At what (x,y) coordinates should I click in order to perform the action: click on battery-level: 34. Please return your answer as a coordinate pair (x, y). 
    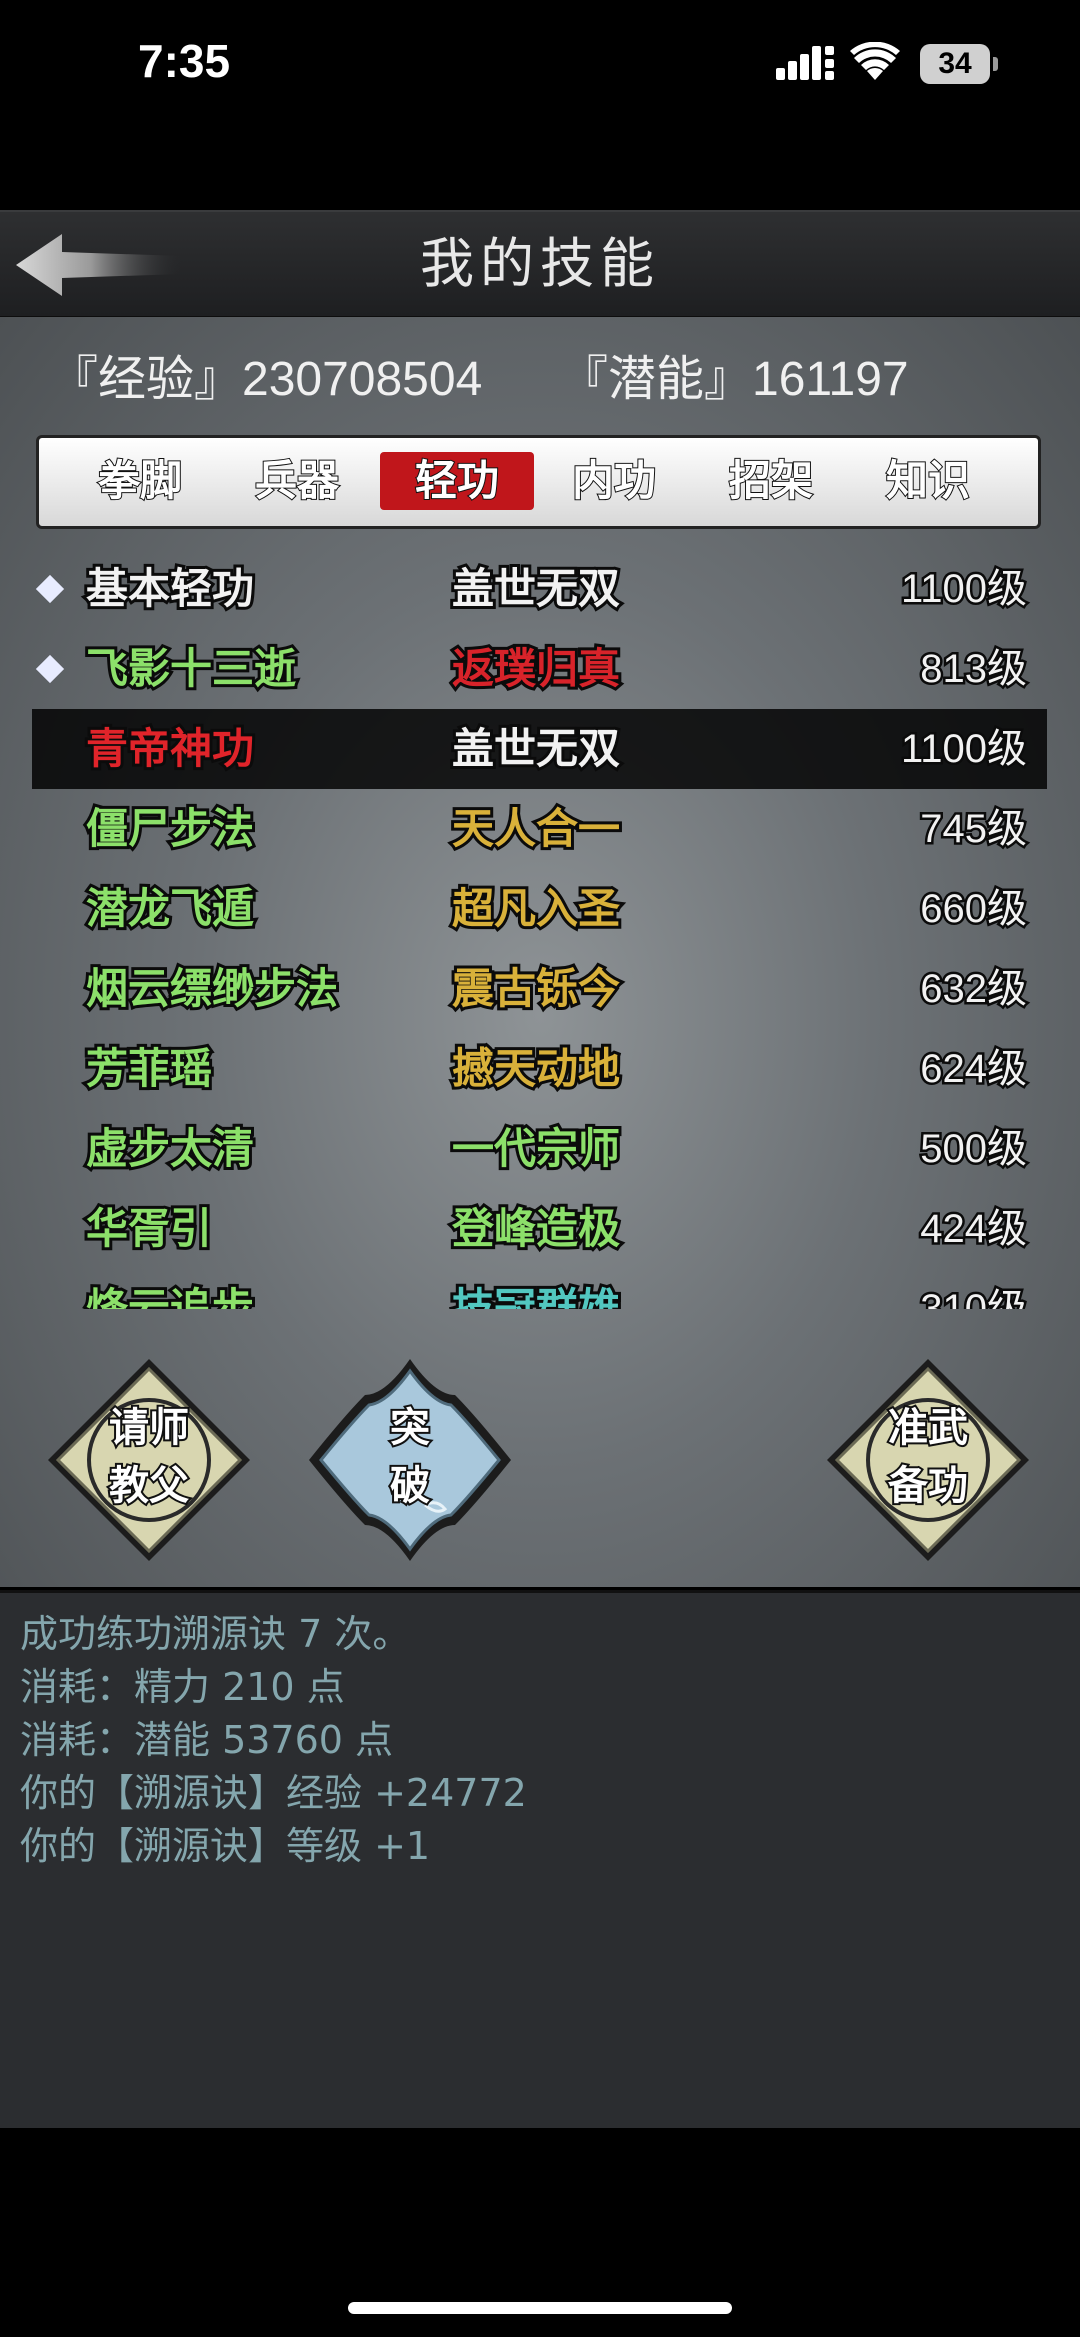
    Looking at the image, I should click on (955, 63).